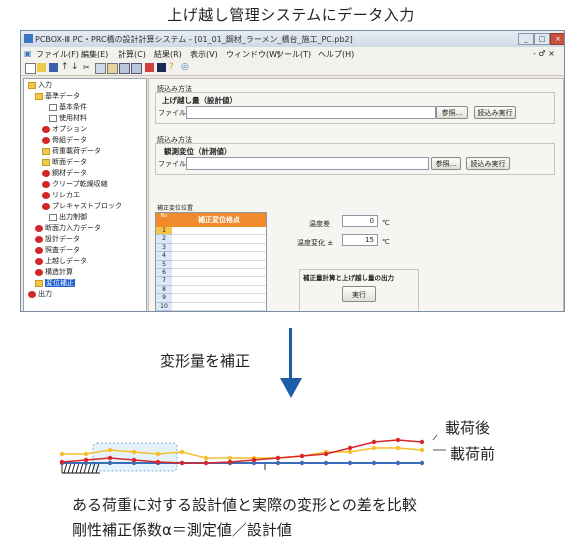 This screenshot has width=582, height=544. What do you see at coordinates (204, 54) in the screenshot?
I see `menu-view: 表示(V)` at bounding box center [204, 54].